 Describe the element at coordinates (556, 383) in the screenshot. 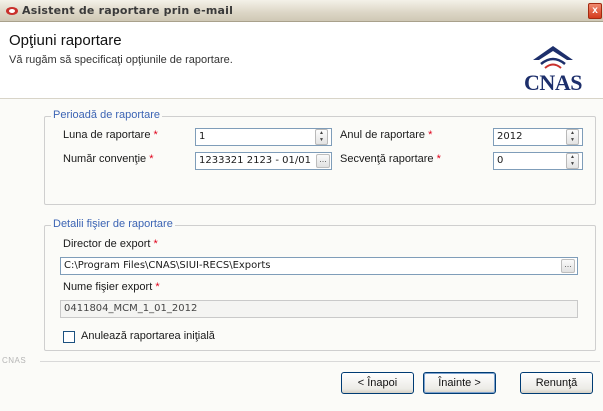

I see `cancel-button: Renunţă` at that location.